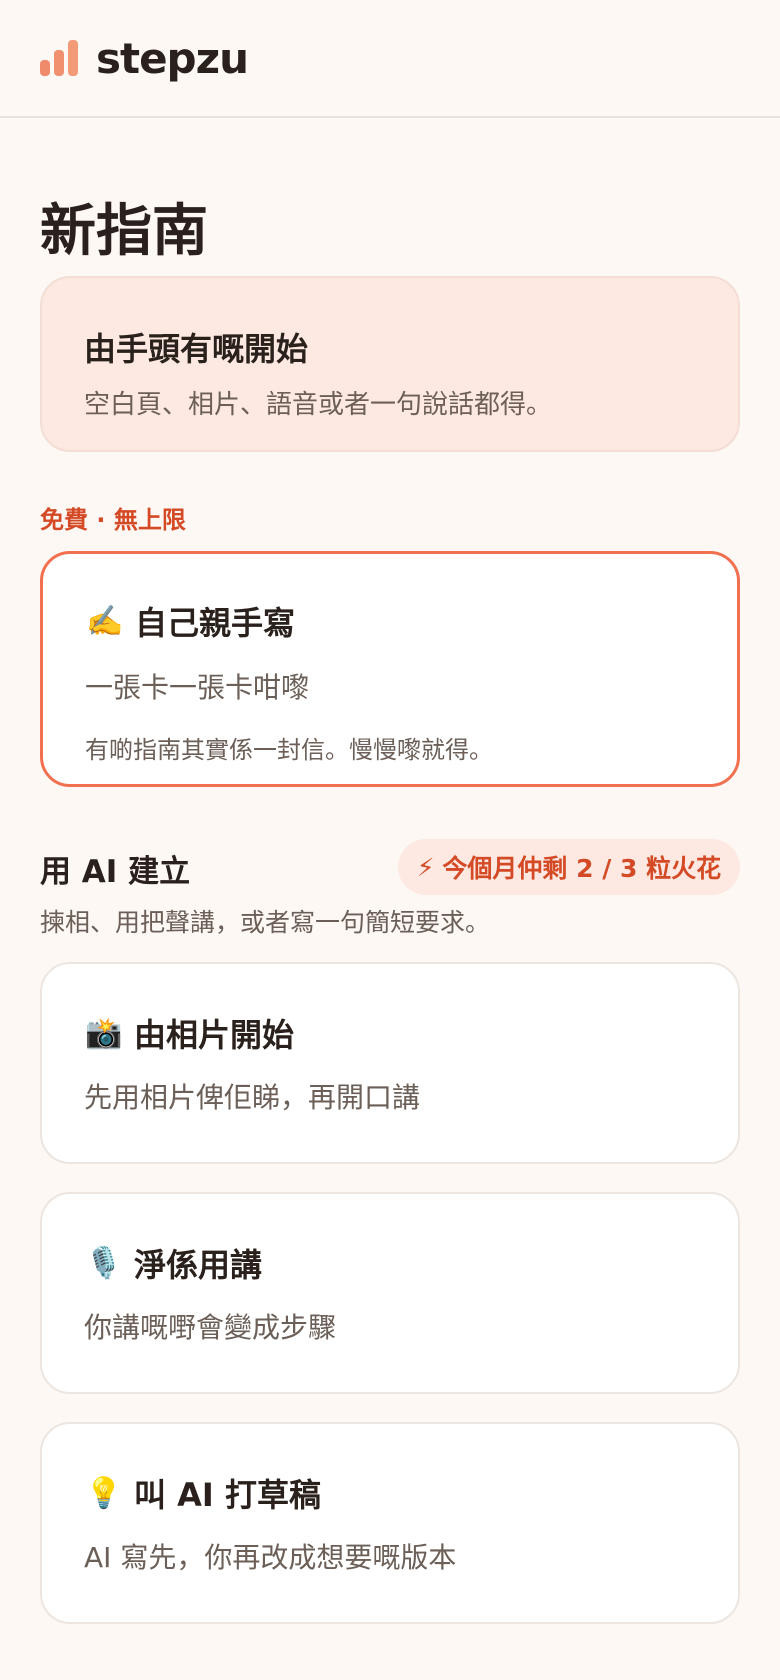 This screenshot has height=1680, width=780. Describe the element at coordinates (390, 364) in the screenshot. I see `start-from-anything-card: 由手頭有嘅開始 空白頁、相片、語音或者一句說話都得。` at that location.